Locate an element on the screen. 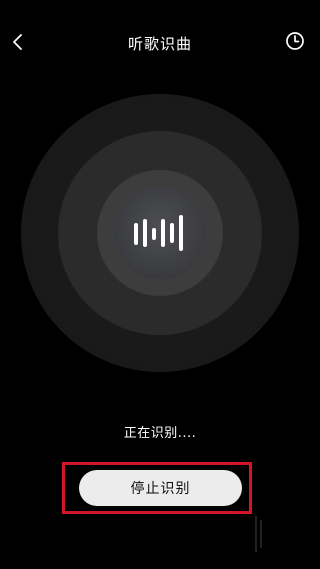 The width and height of the screenshot is (320, 569). history-button is located at coordinates (295, 41).